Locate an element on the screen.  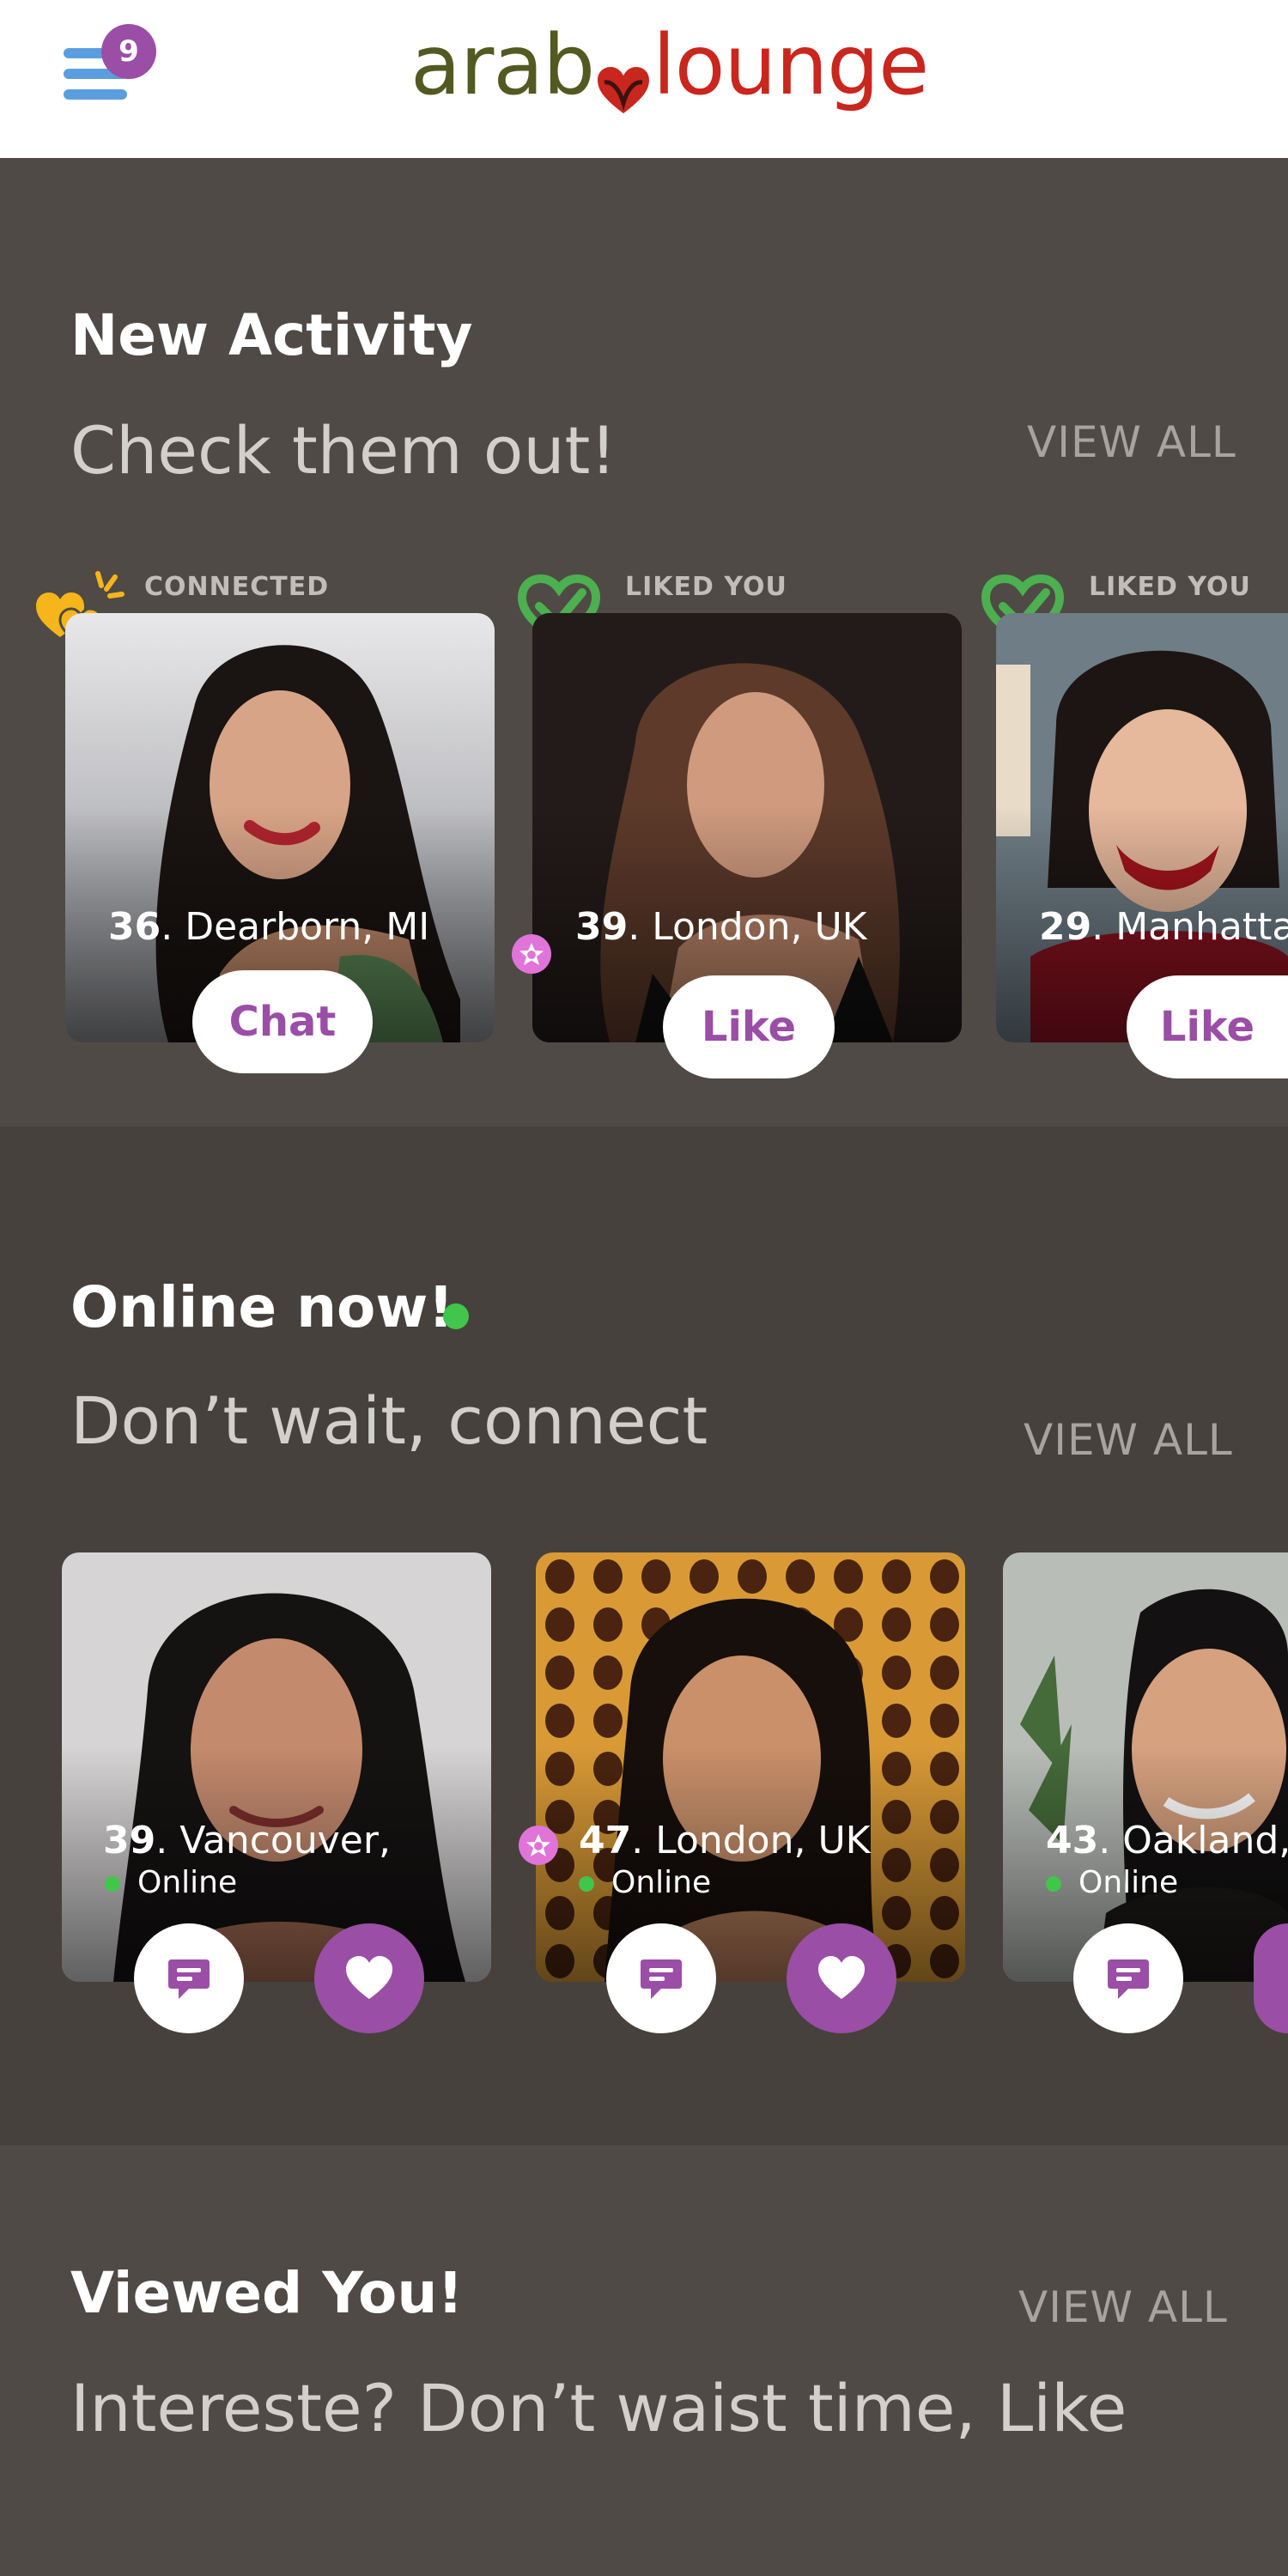
card-details: 39. London, UK is located at coordinates (721, 927).